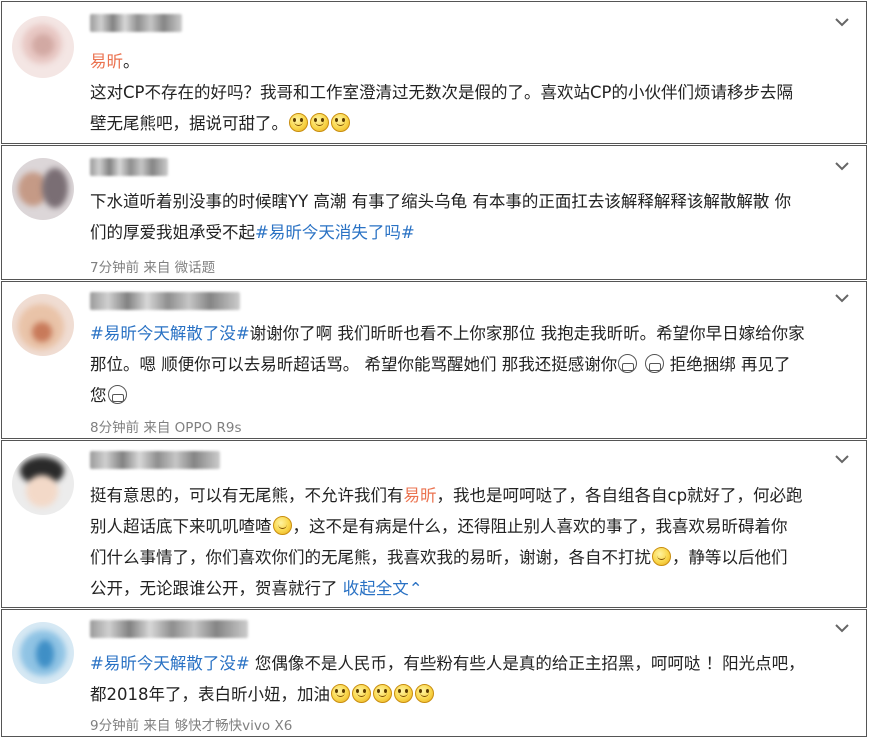  What do you see at coordinates (383, 588) in the screenshot?
I see `collapse-link: 收起全文⌃` at bounding box center [383, 588].